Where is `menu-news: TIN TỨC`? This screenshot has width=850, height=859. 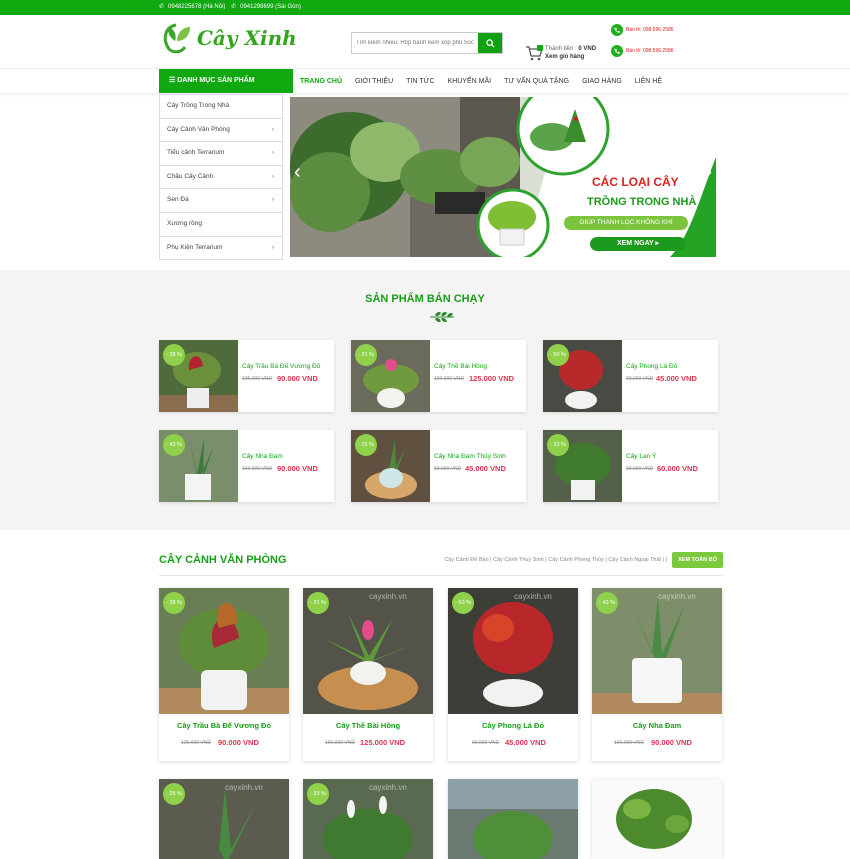
menu-news: TIN TỨC is located at coordinates (420, 81).